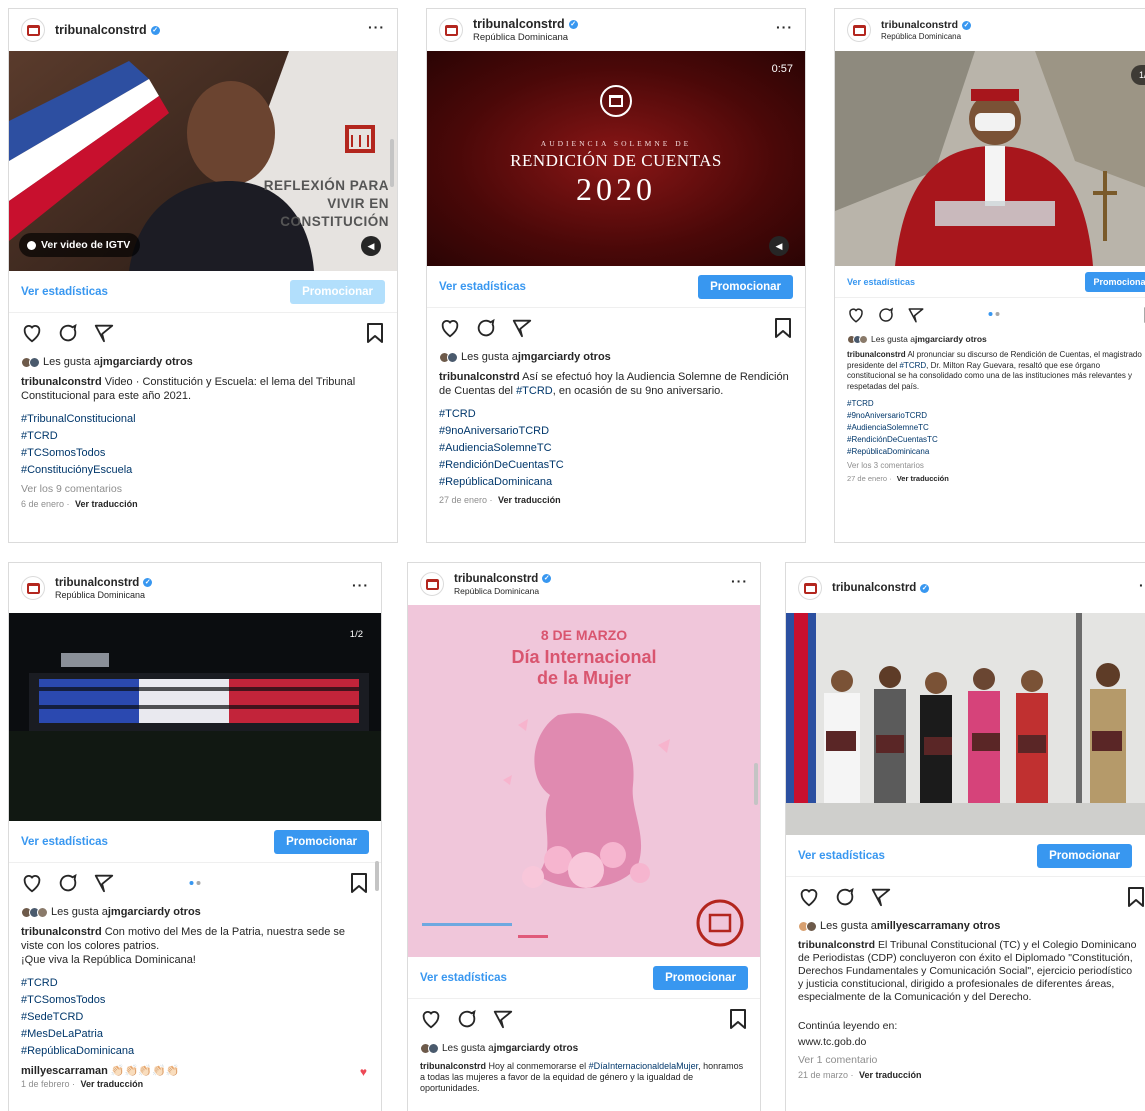 The image size is (1145, 1111). I want to click on view-comments-link: Ver 1 comentario, so click(965, 1059).